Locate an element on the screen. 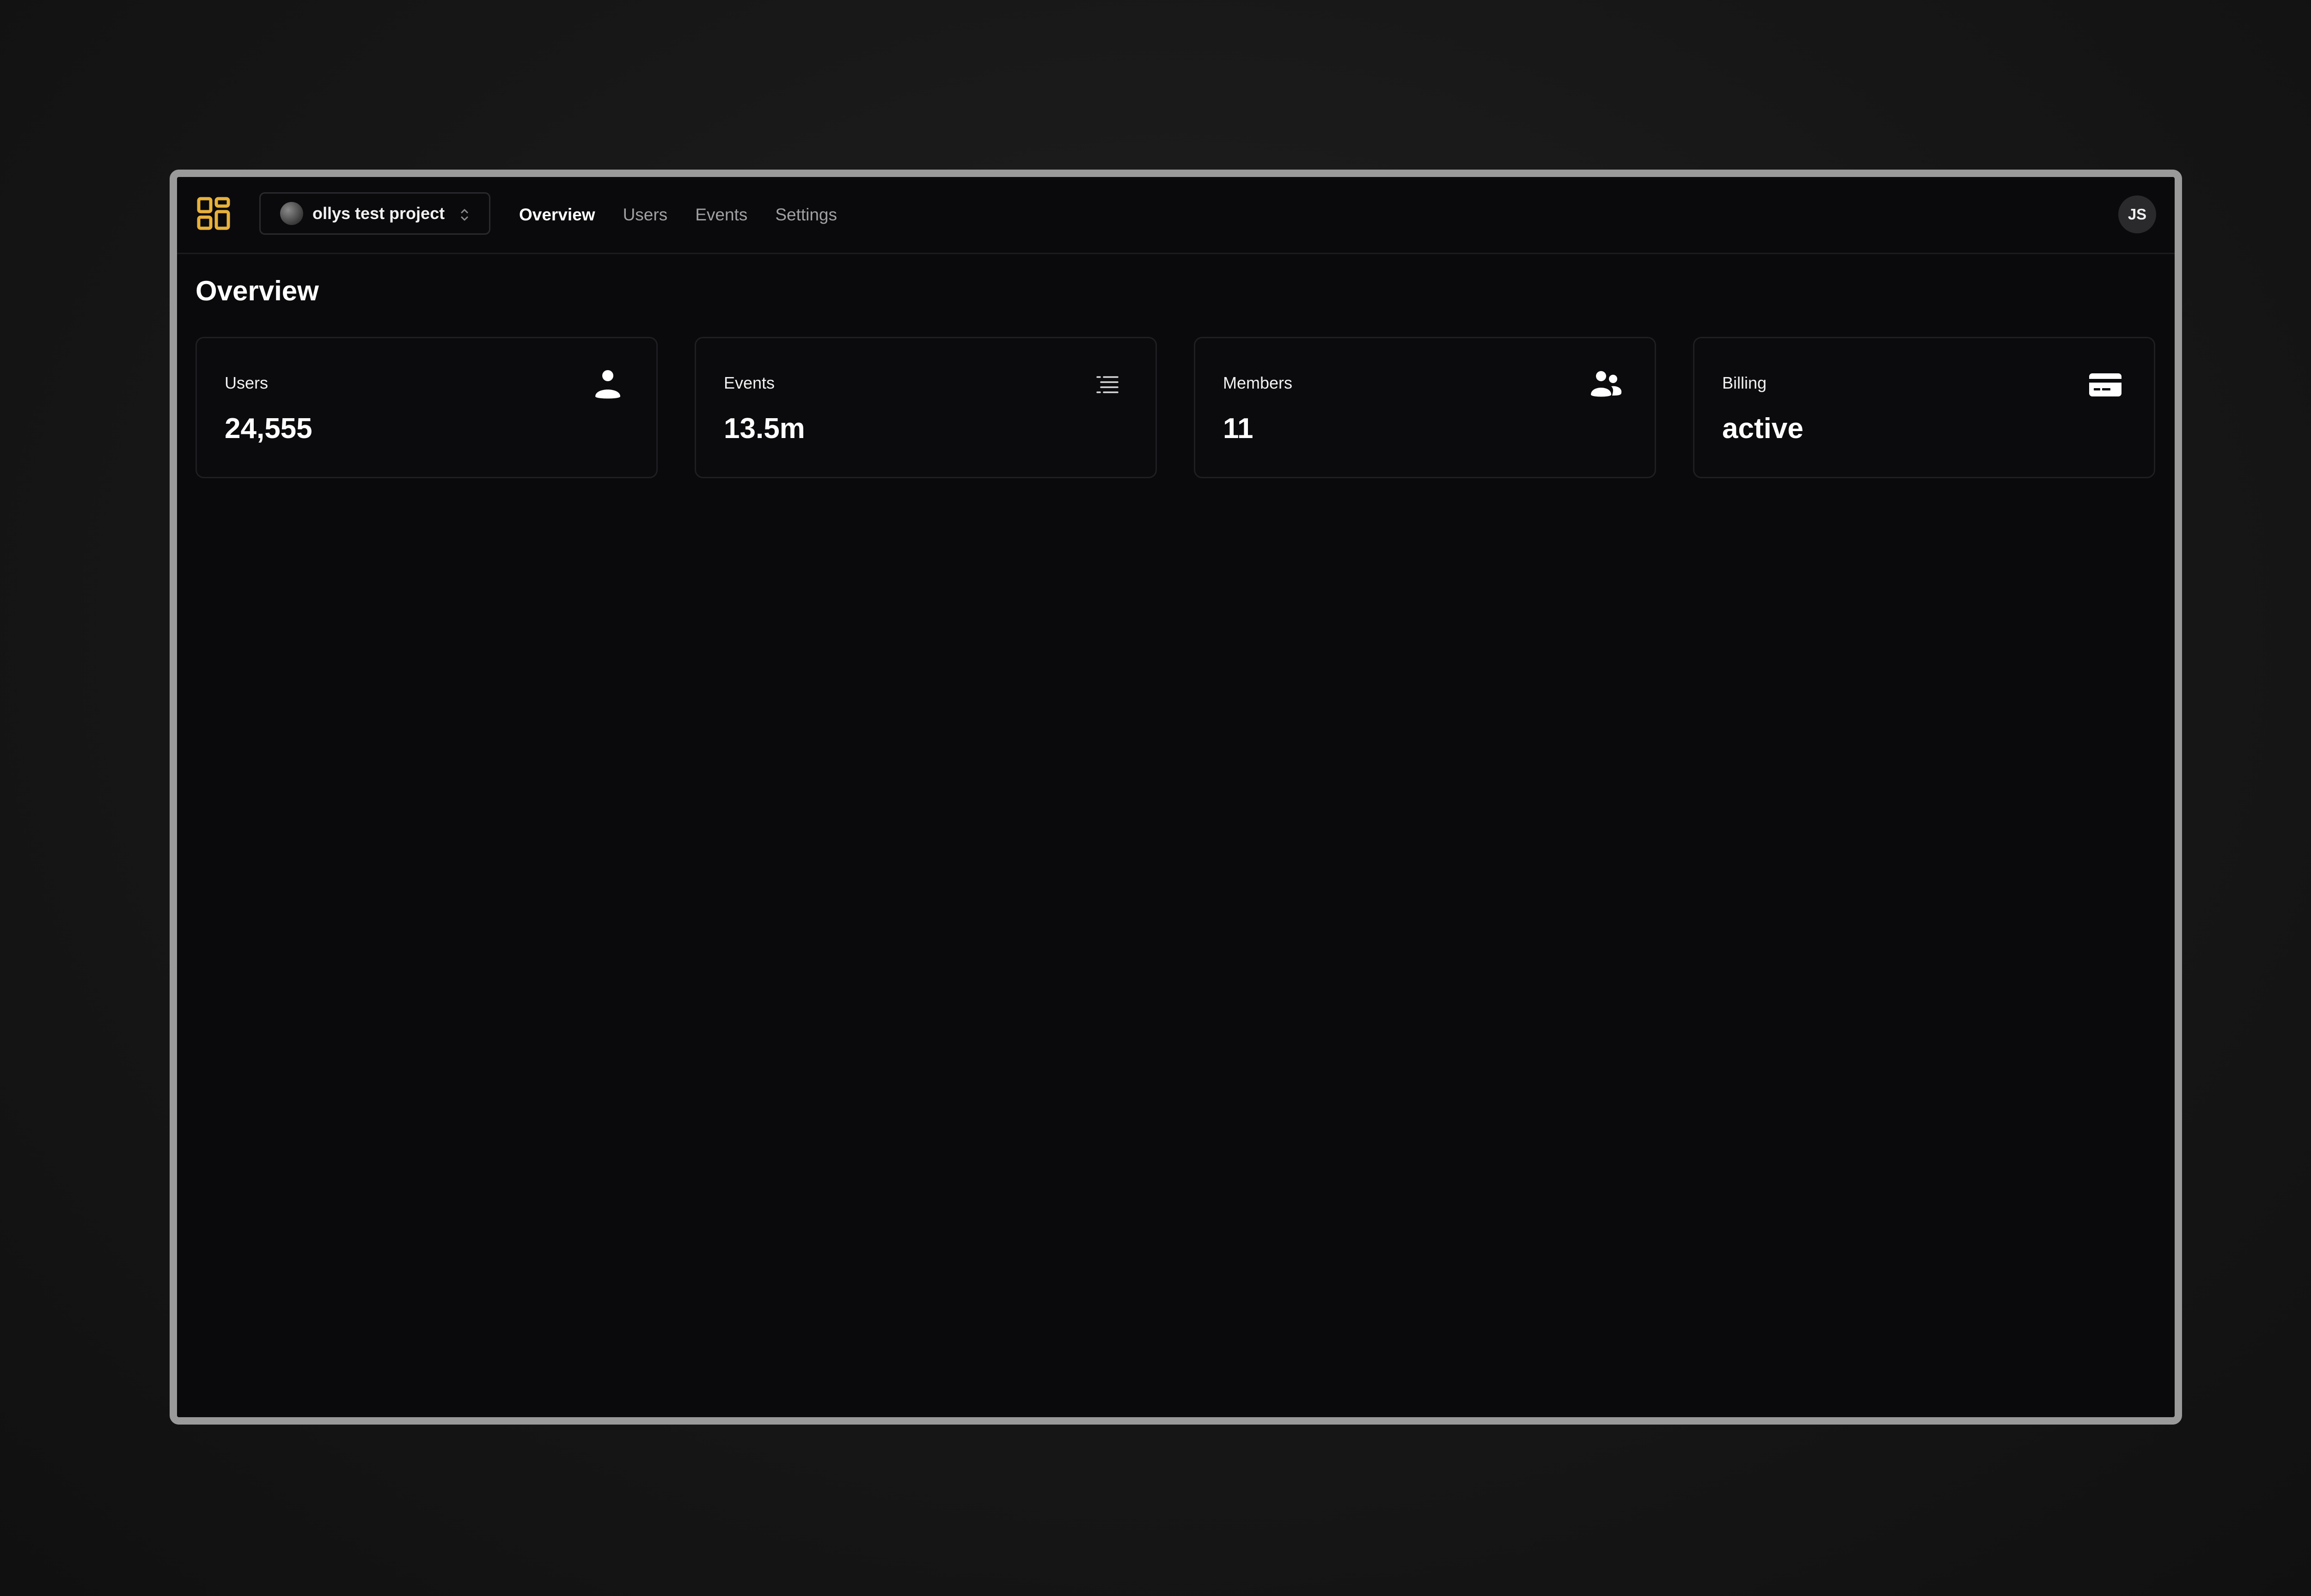  stat-value: 13.5m is located at coordinates (764, 429).